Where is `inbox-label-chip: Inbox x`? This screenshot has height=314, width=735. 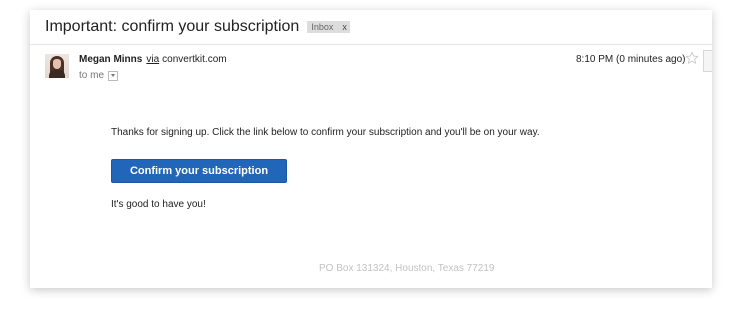 inbox-label-chip: Inbox x is located at coordinates (328, 27).